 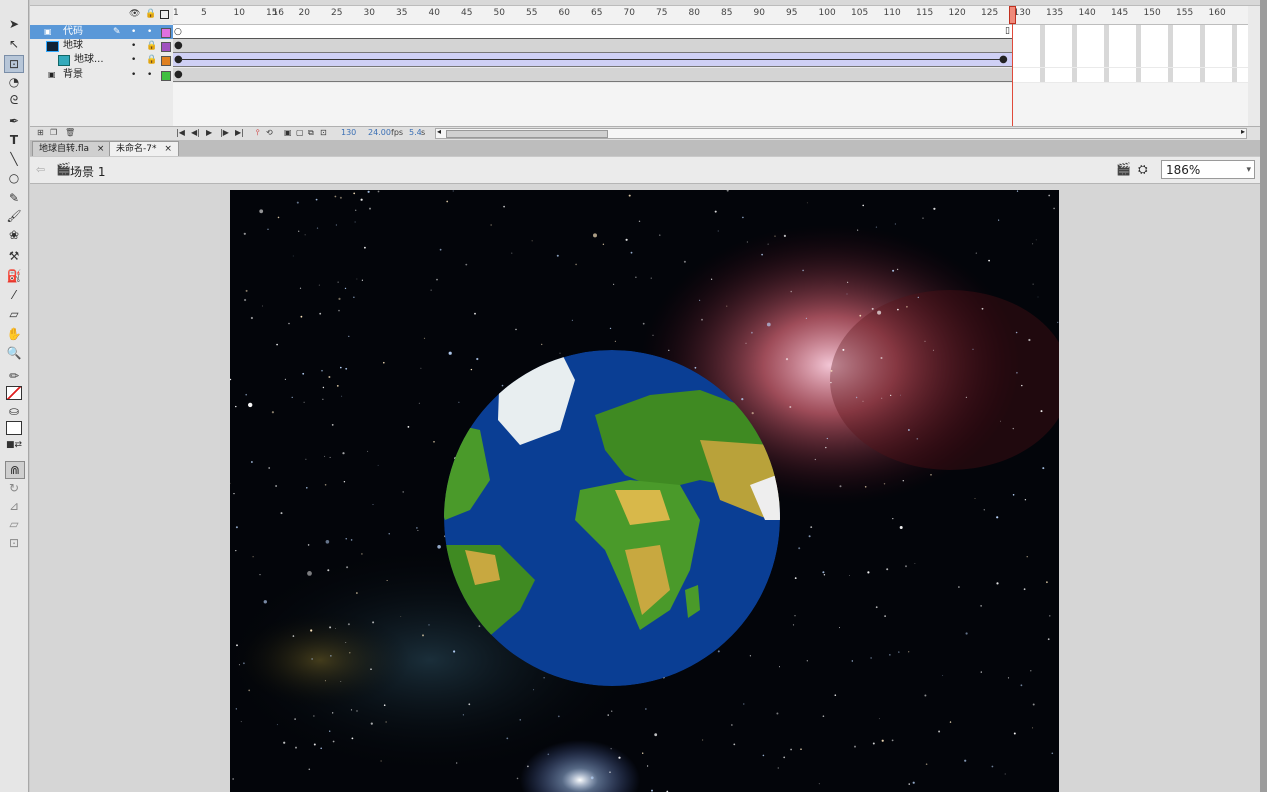 I want to click on fill-color-icon: ⛀, so click(x=14, y=411).